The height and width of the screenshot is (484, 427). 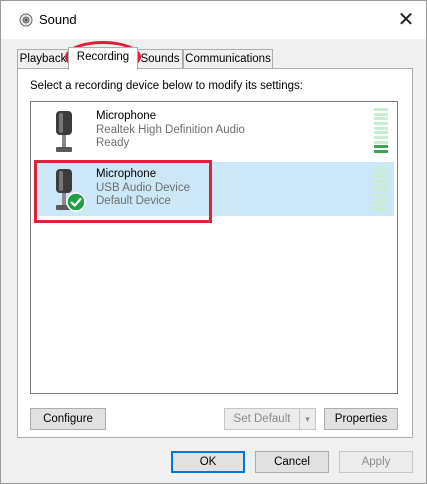 What do you see at coordinates (262, 419) in the screenshot?
I see `set-default-label: Set Default` at bounding box center [262, 419].